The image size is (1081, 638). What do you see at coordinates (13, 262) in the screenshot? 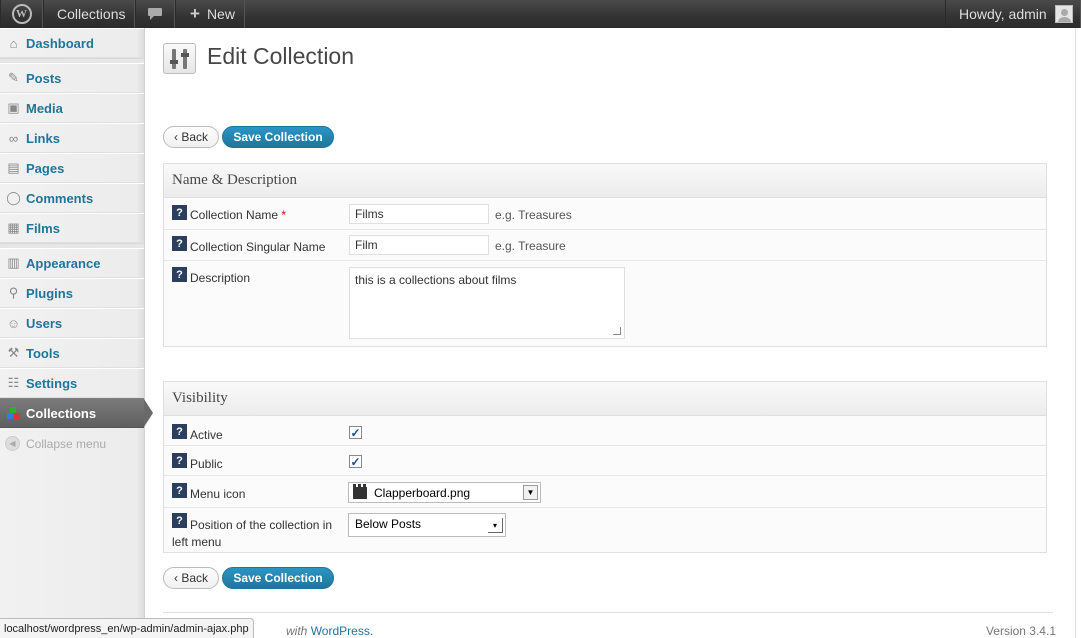
I see `appearance-icon: ▥` at bounding box center [13, 262].